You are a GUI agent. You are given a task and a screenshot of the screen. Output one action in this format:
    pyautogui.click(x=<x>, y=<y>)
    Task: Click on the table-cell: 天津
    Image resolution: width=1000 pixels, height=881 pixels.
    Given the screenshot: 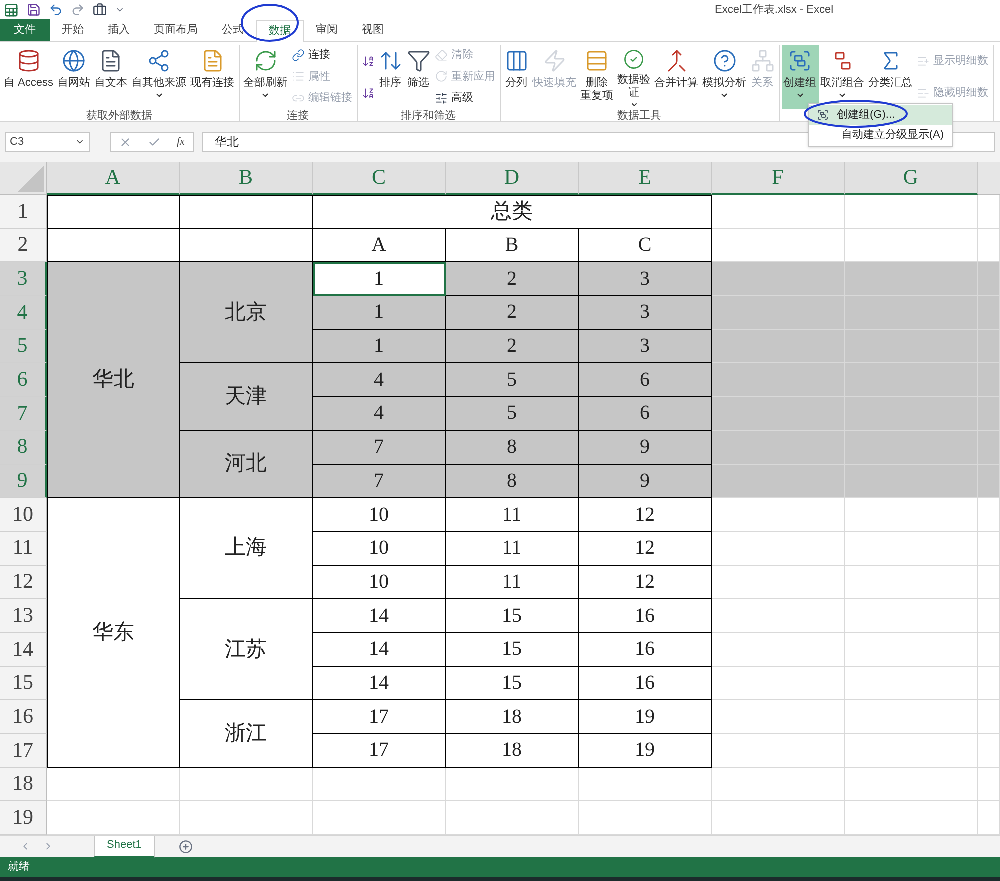 What is the action you would take?
    pyautogui.click(x=246, y=397)
    